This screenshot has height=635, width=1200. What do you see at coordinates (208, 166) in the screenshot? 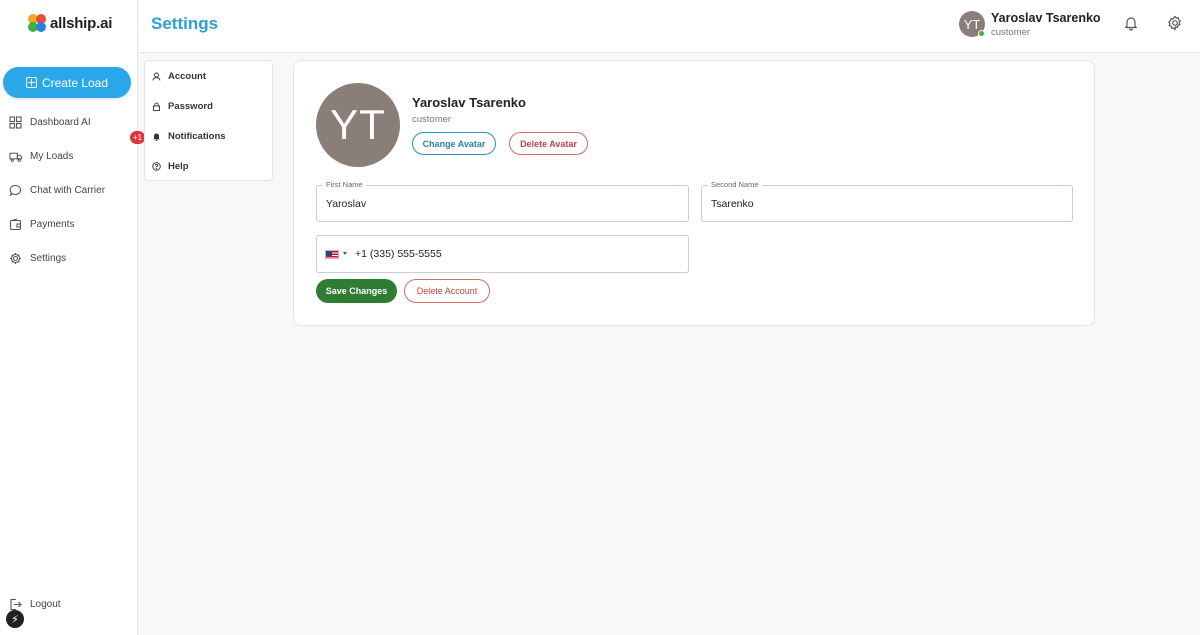
I see `settings-menu-help: Help` at bounding box center [208, 166].